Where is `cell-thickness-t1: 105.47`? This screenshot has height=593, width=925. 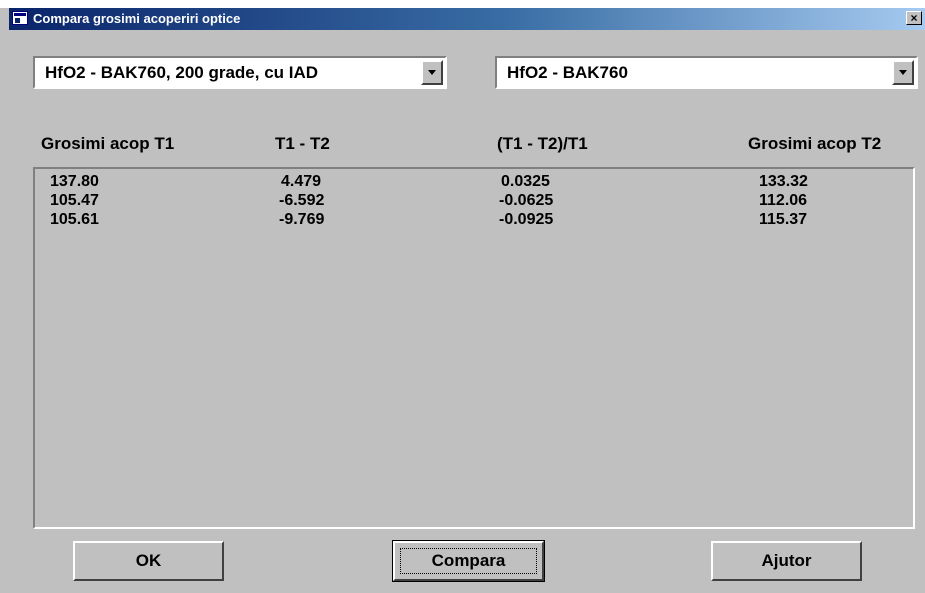 cell-thickness-t1: 105.47 is located at coordinates (74, 200).